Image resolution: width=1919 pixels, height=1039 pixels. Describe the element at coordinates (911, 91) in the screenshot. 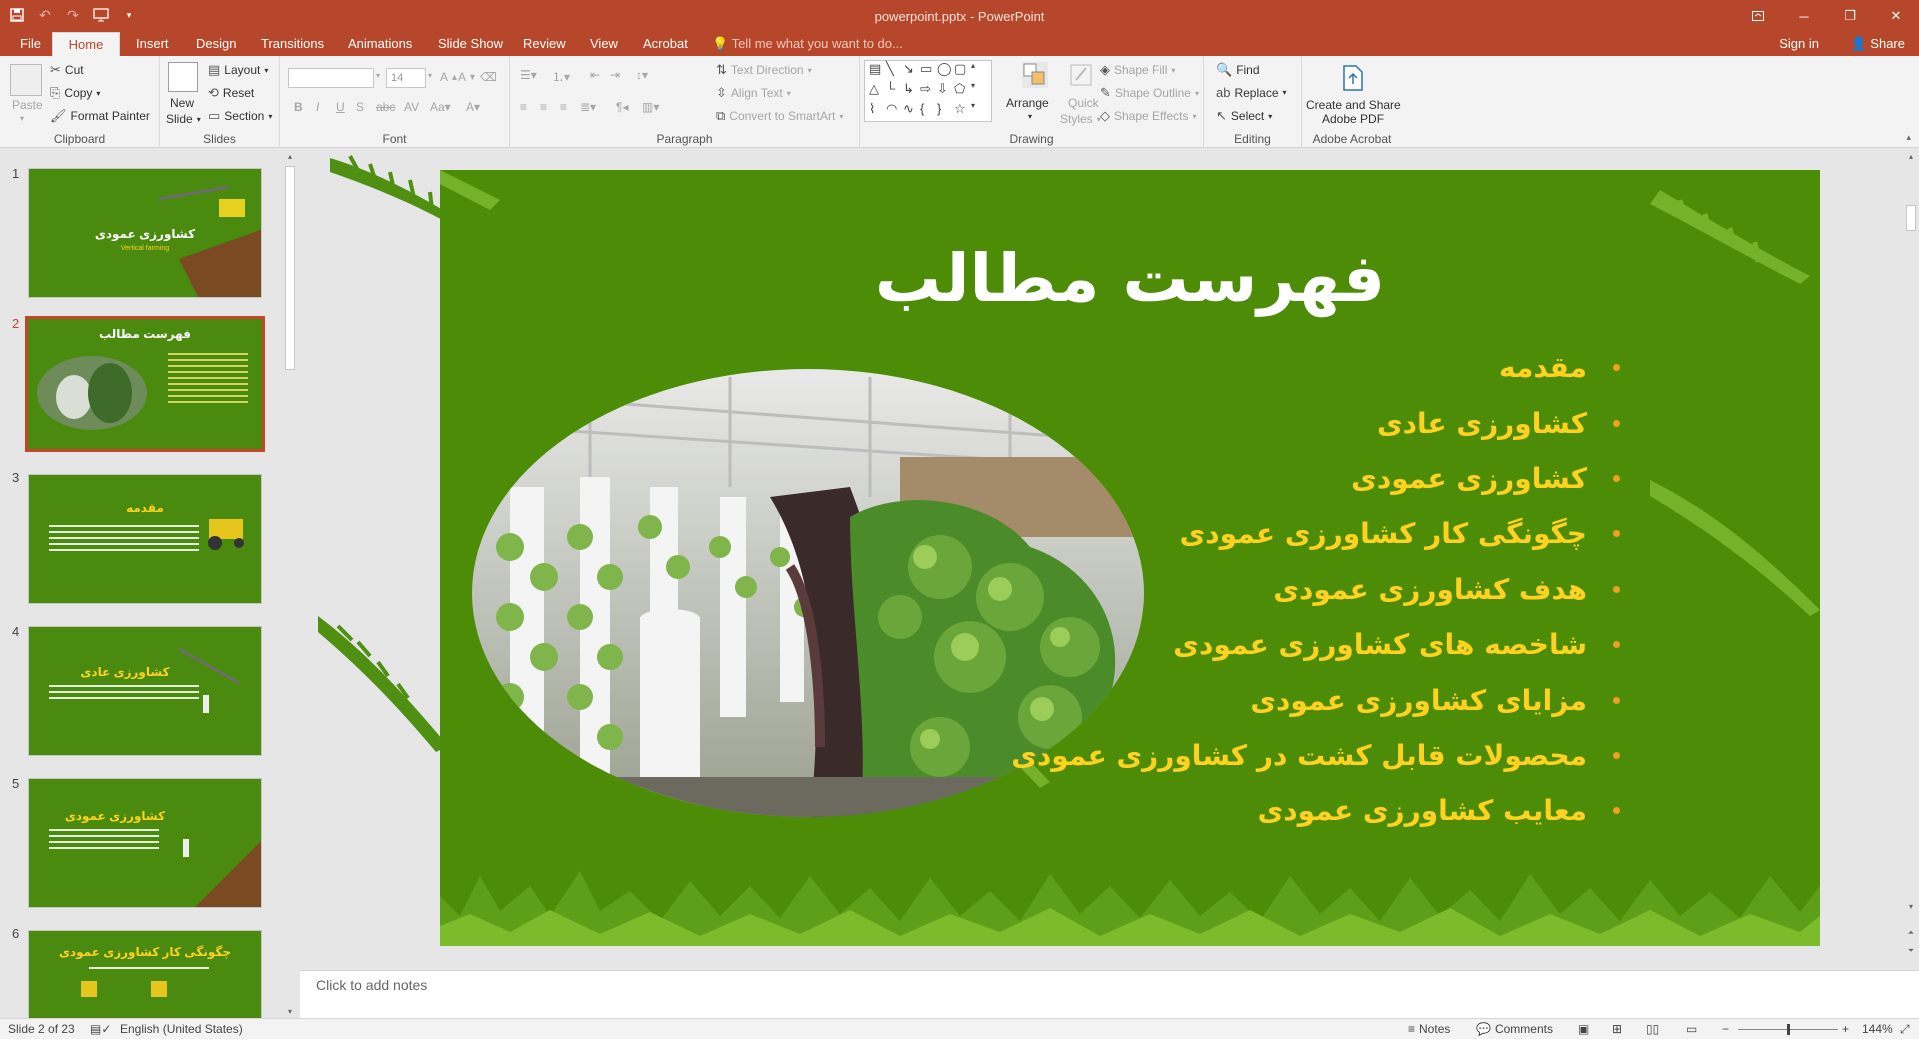

I see `elbow-arrow-shape-icon: ↳` at that location.